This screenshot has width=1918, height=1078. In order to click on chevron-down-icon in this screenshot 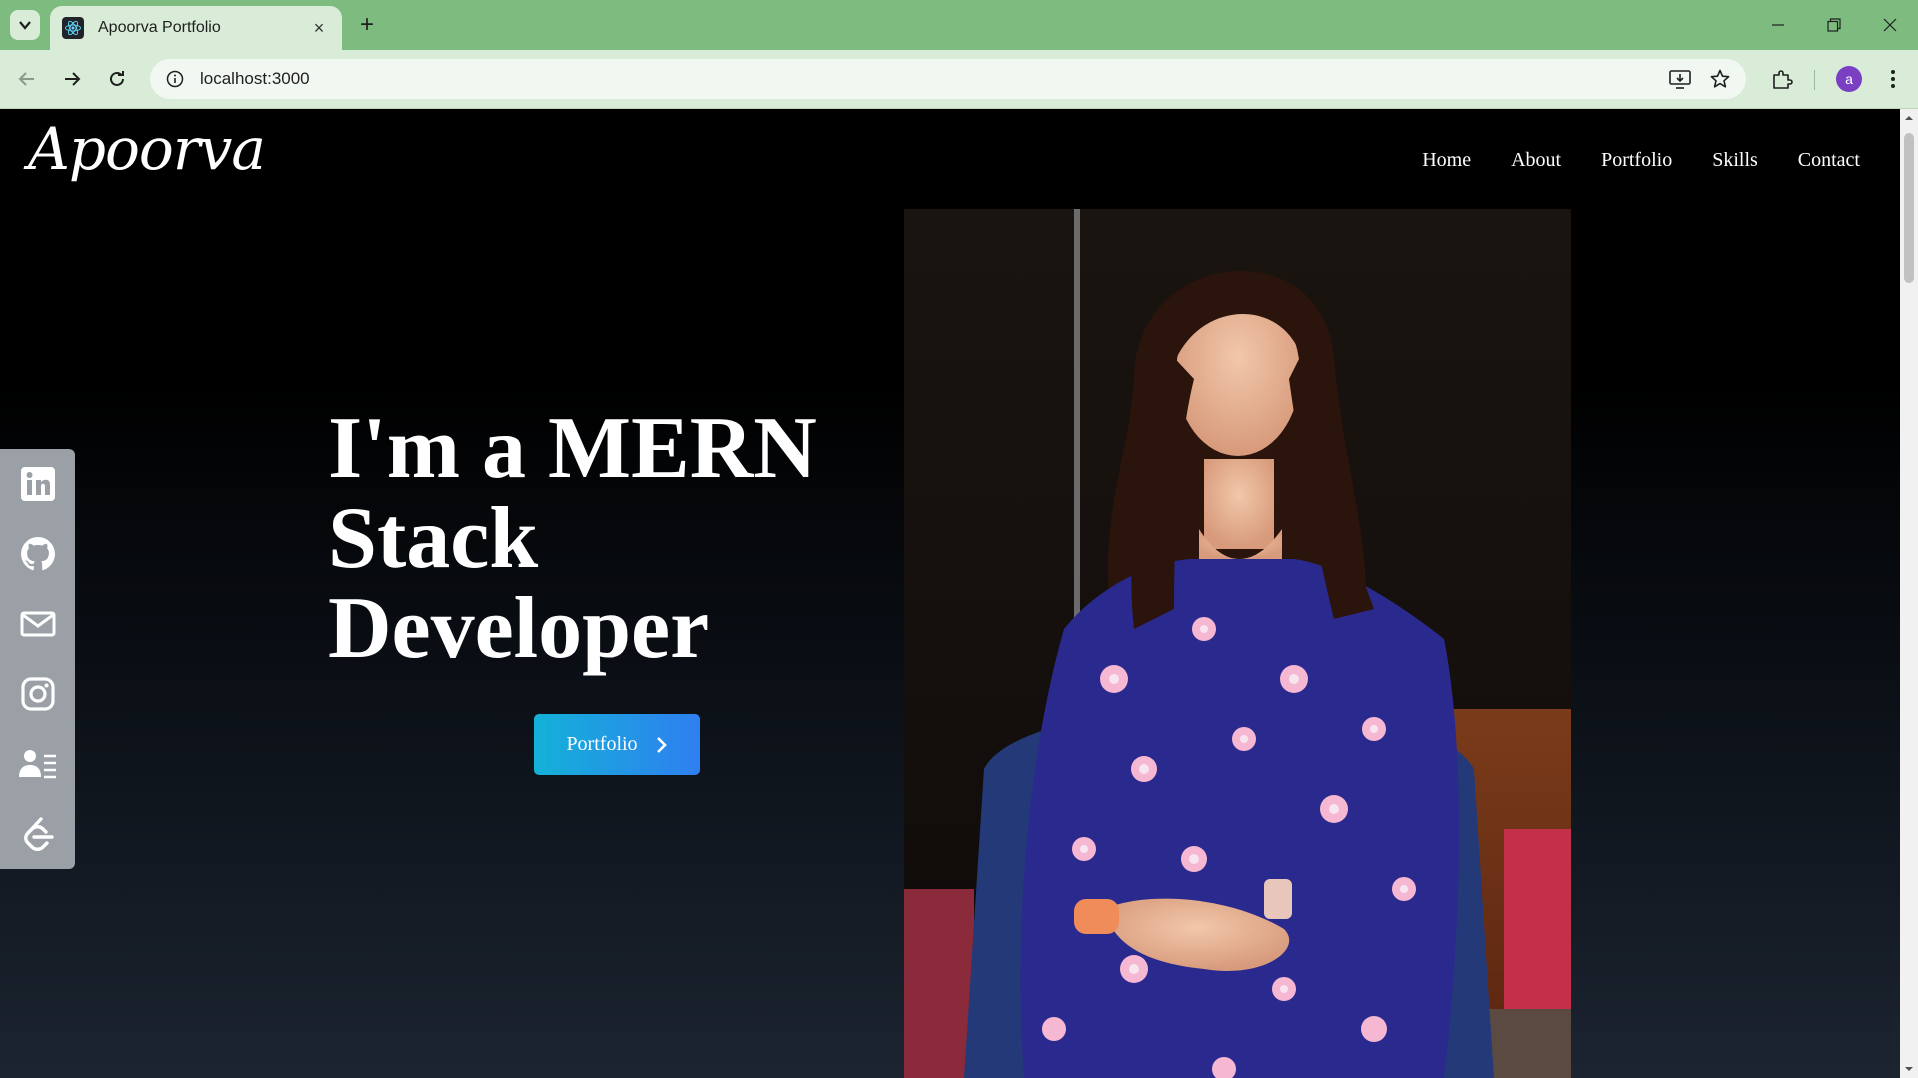, I will do `click(25, 25)`.